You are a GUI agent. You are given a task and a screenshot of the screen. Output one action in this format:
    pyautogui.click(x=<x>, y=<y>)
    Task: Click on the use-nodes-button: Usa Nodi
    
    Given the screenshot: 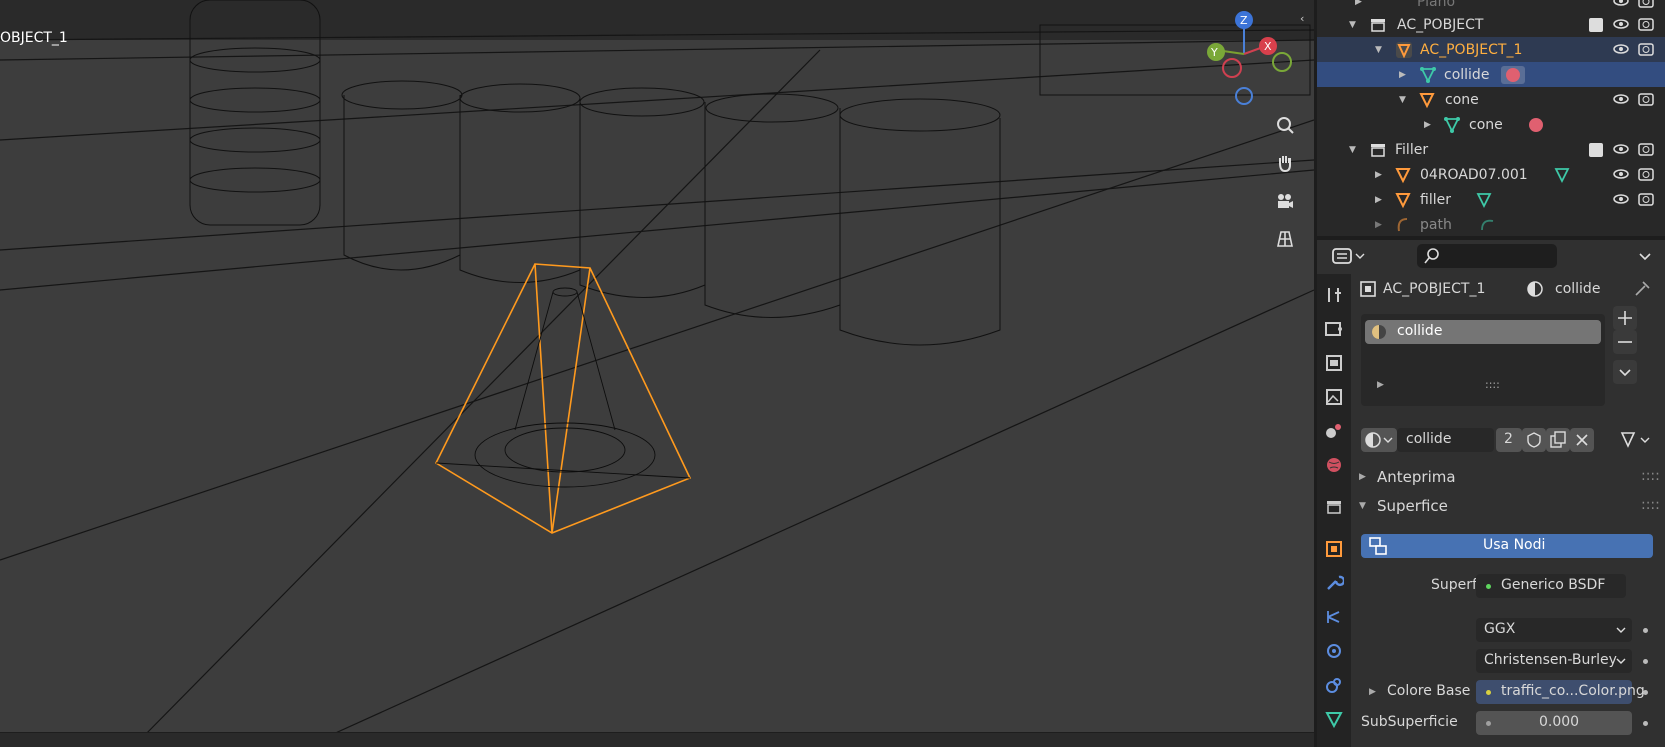 What is the action you would take?
    pyautogui.click(x=1507, y=546)
    